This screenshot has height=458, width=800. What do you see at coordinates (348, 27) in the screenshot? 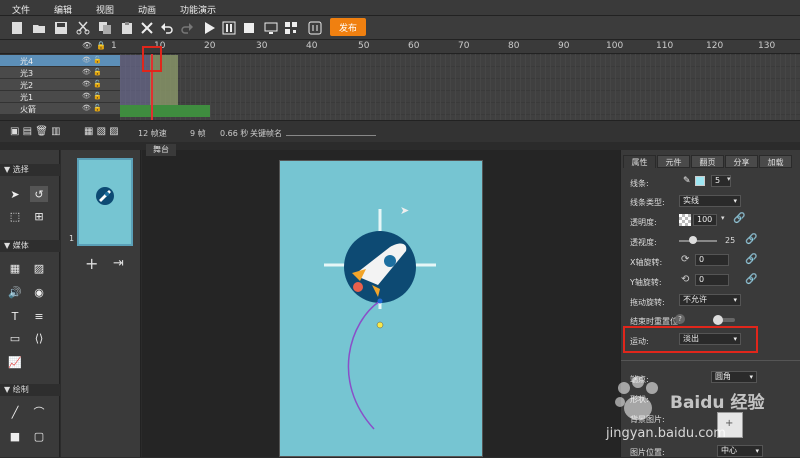
I see `publish-button: 发布` at bounding box center [348, 27].